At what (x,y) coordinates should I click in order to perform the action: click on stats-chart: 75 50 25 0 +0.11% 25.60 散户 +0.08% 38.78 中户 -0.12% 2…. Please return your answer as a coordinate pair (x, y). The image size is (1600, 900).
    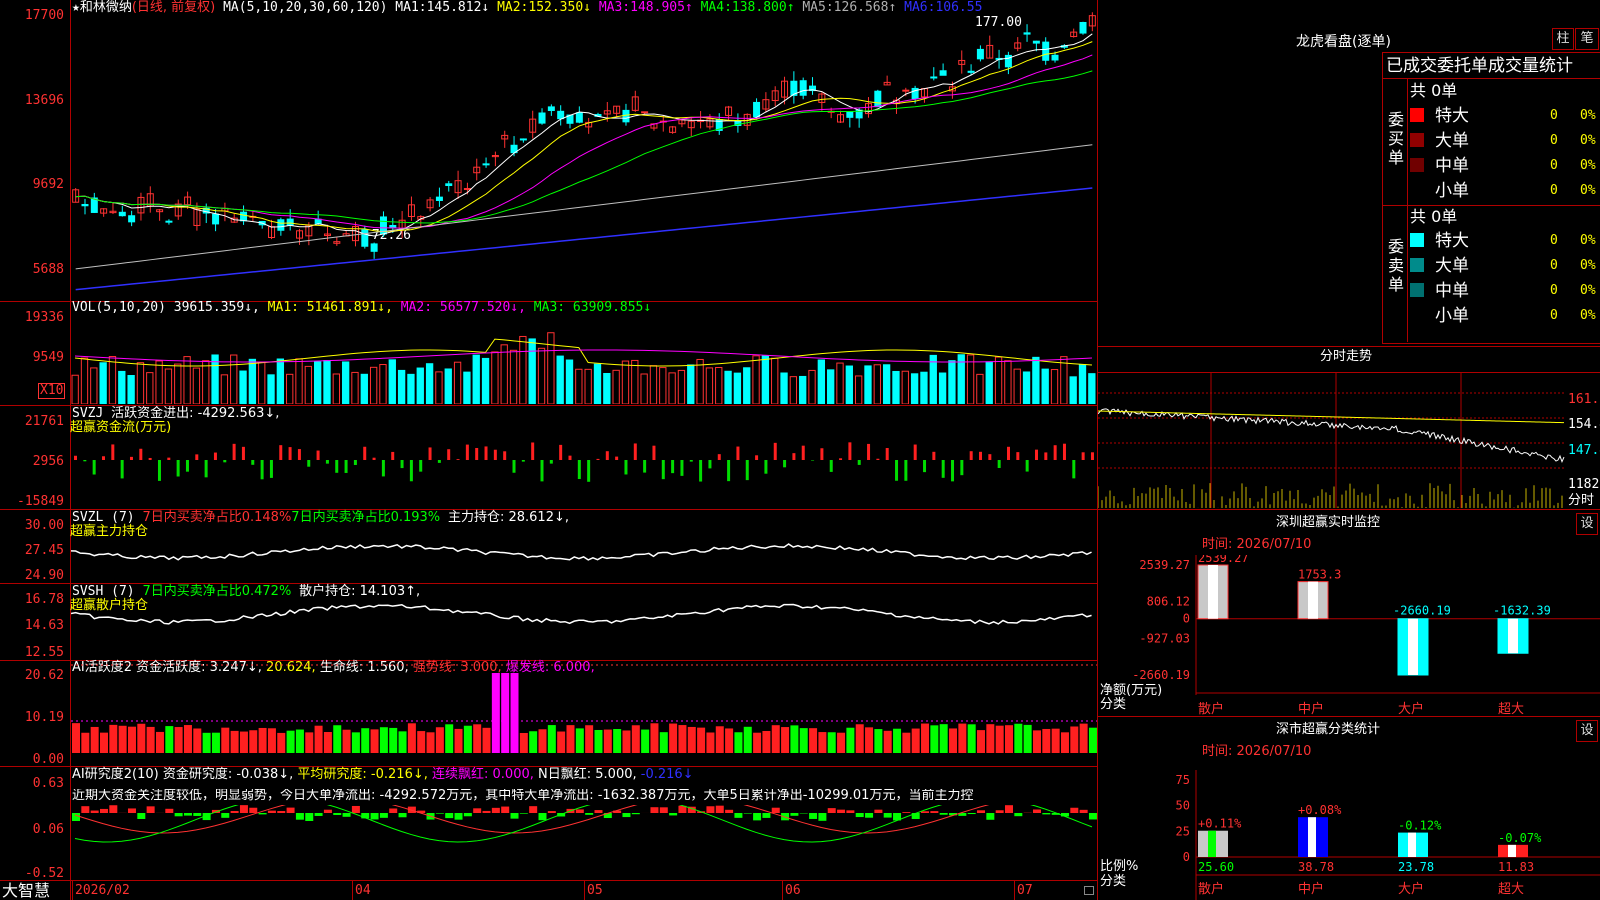
    Looking at the image, I should click on (1349, 830).